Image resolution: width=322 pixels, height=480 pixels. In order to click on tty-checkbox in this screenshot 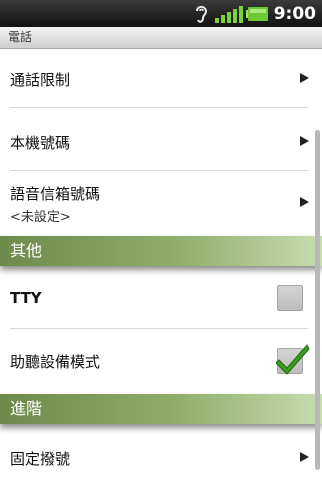, I will do `click(290, 298)`.